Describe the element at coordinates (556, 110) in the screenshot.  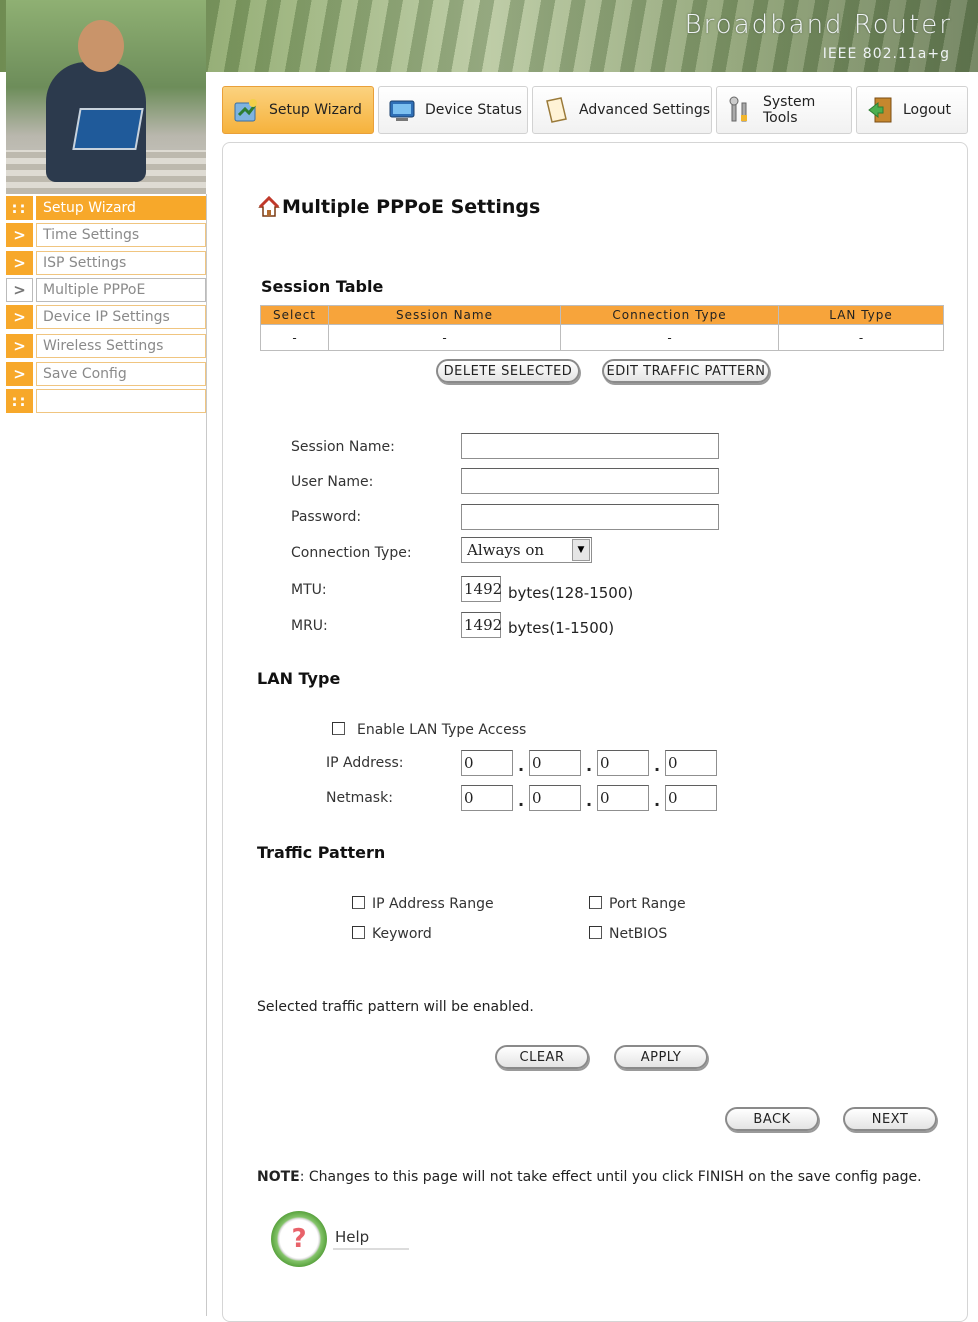
I see `document-icon` at that location.